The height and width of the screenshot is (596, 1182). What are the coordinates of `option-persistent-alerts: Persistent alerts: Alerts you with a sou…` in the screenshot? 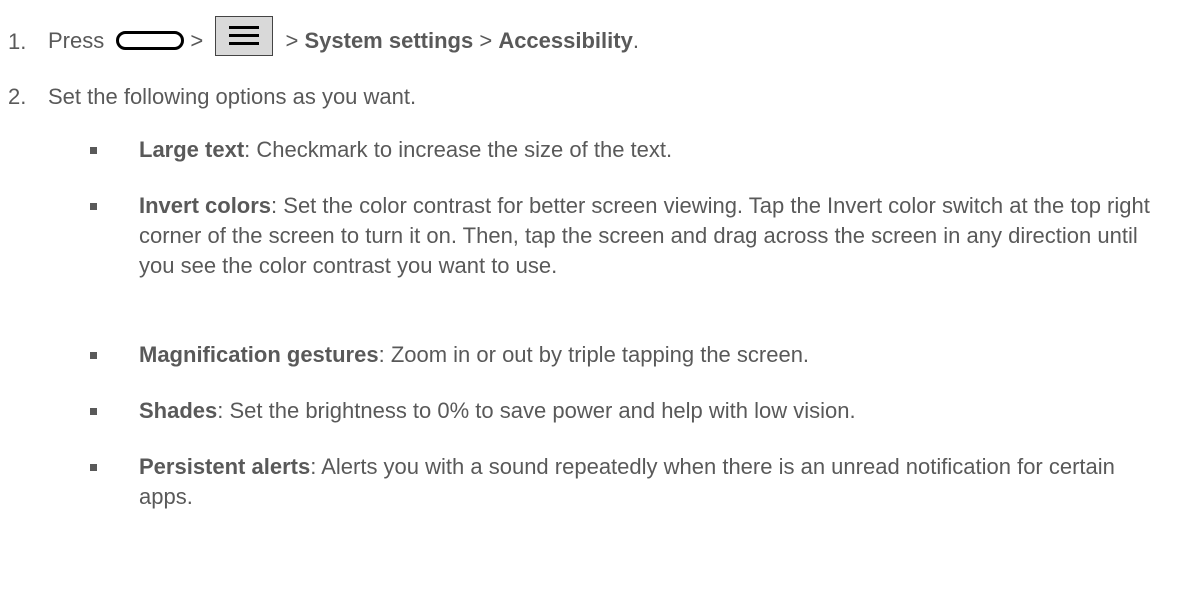 It's located at (620, 482).